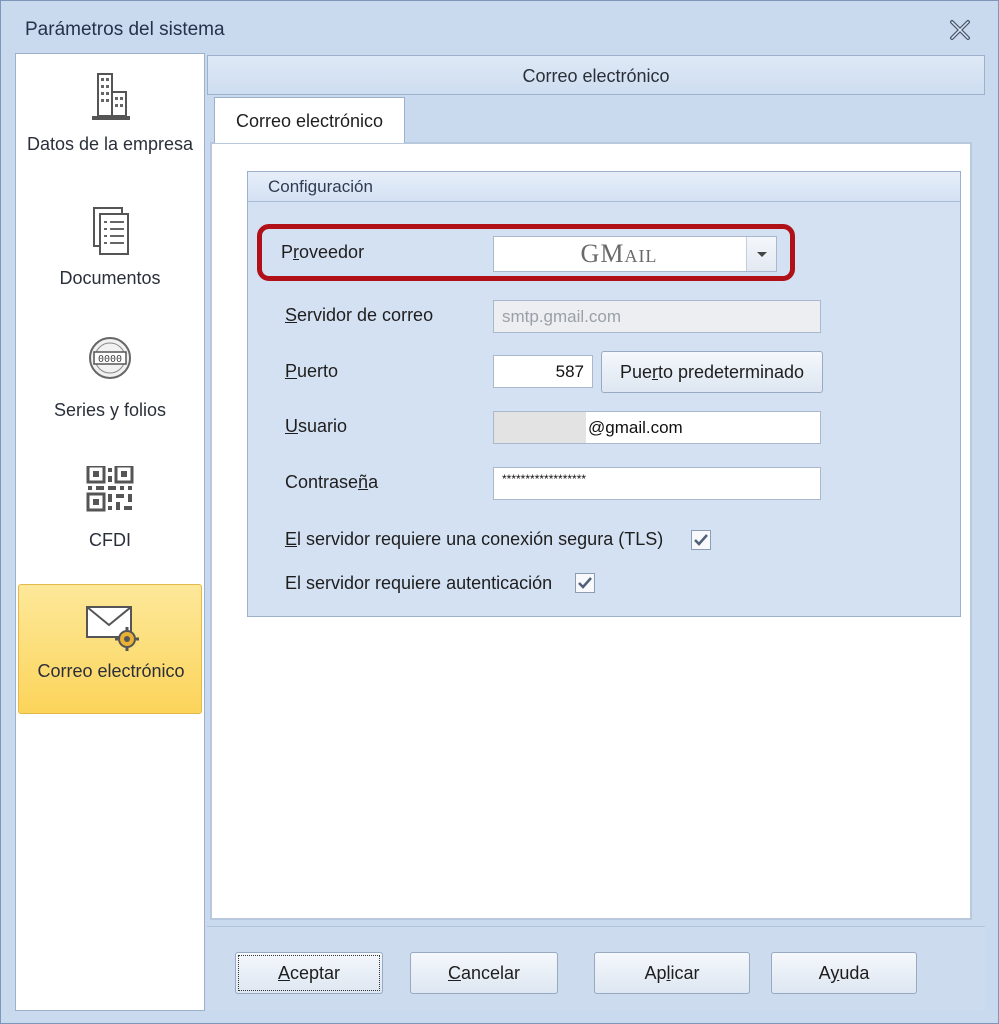 The width and height of the screenshot is (999, 1024). I want to click on counter-icon: 0000, so click(110, 358).